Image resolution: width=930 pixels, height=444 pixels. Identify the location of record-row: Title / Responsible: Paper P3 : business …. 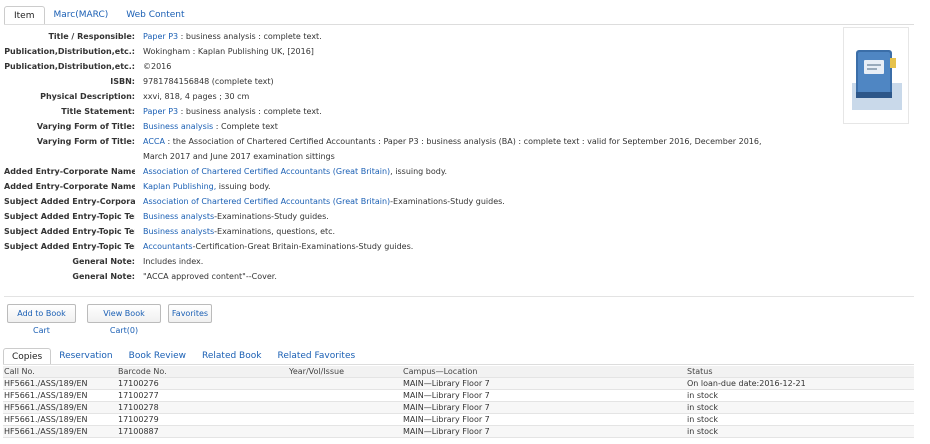
(389, 36).